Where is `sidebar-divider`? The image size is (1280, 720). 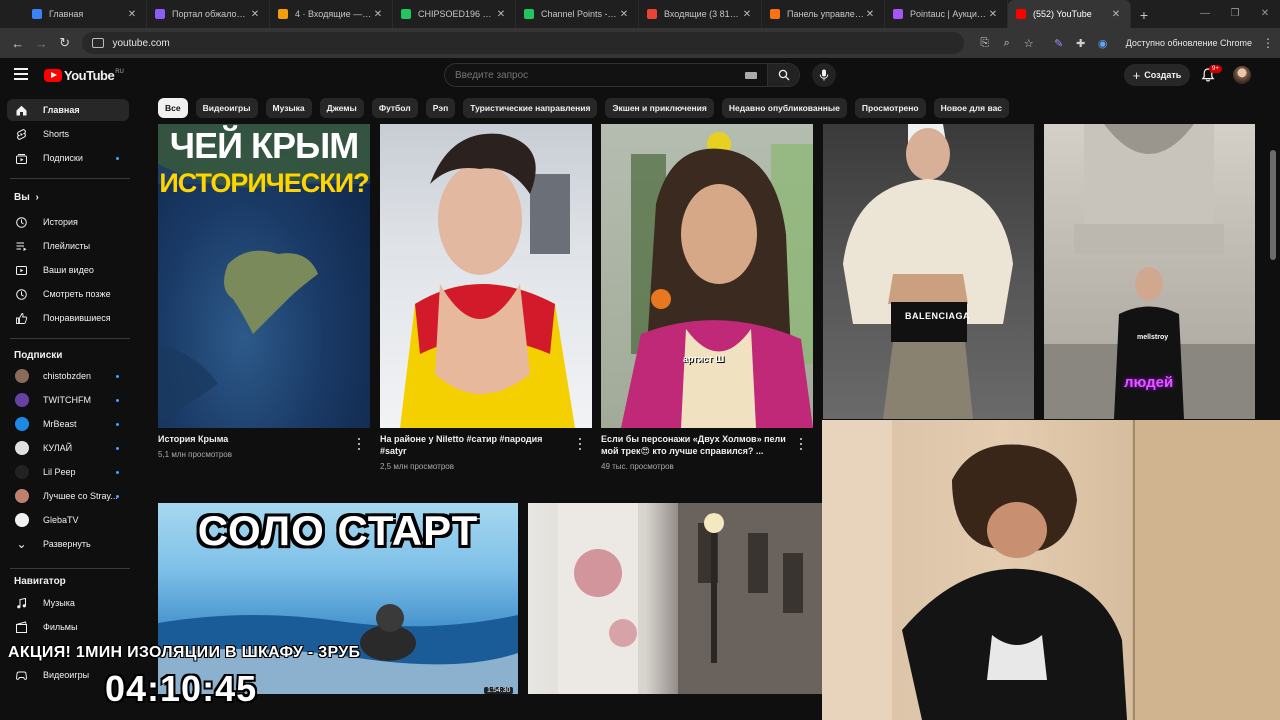
sidebar-divider is located at coordinates (70, 568).